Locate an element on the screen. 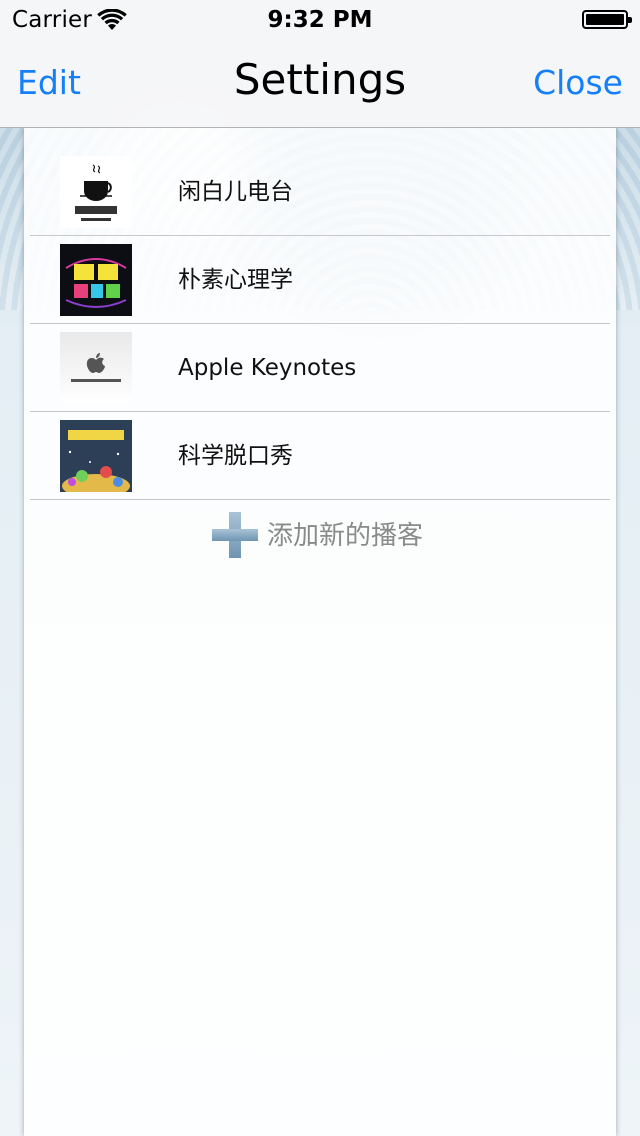  status-bar: Carrier 9:32 PM is located at coordinates (320, 20).